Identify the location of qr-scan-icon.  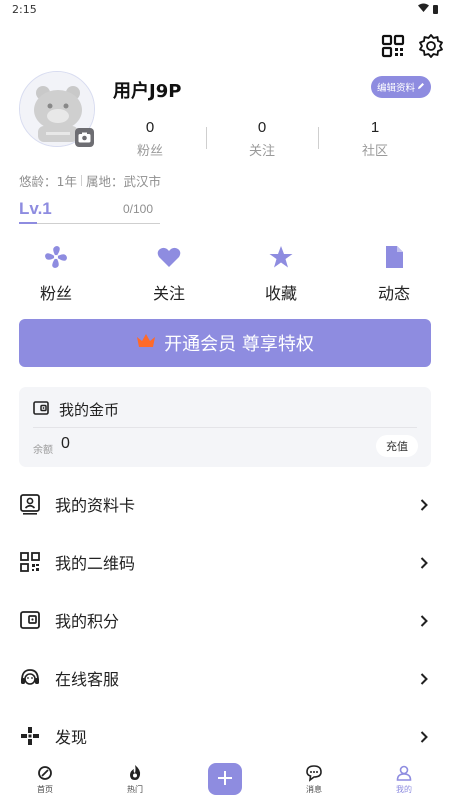
(393, 46).